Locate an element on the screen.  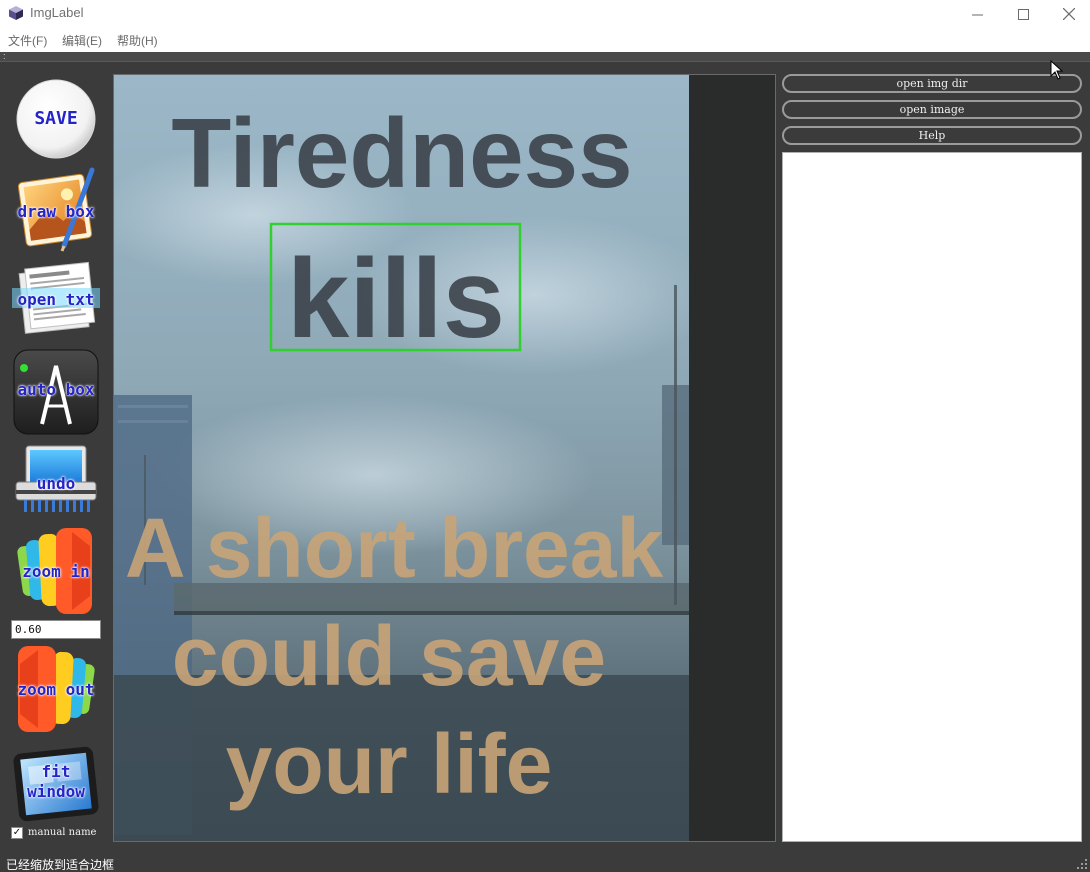
zoom-out-button: zoom out is located at coordinates (56, 689).